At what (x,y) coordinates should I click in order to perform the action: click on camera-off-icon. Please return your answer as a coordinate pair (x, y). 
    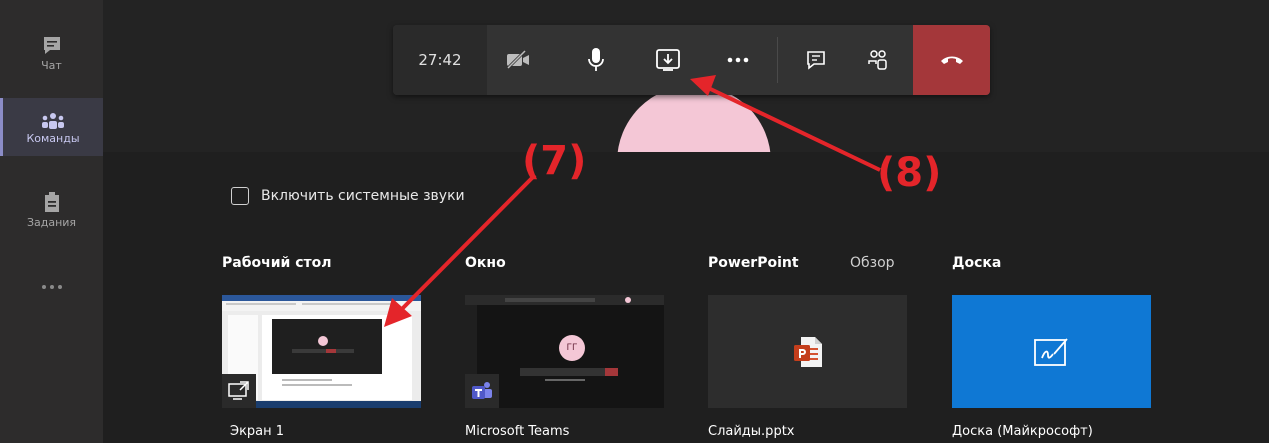
    Looking at the image, I should click on (517, 60).